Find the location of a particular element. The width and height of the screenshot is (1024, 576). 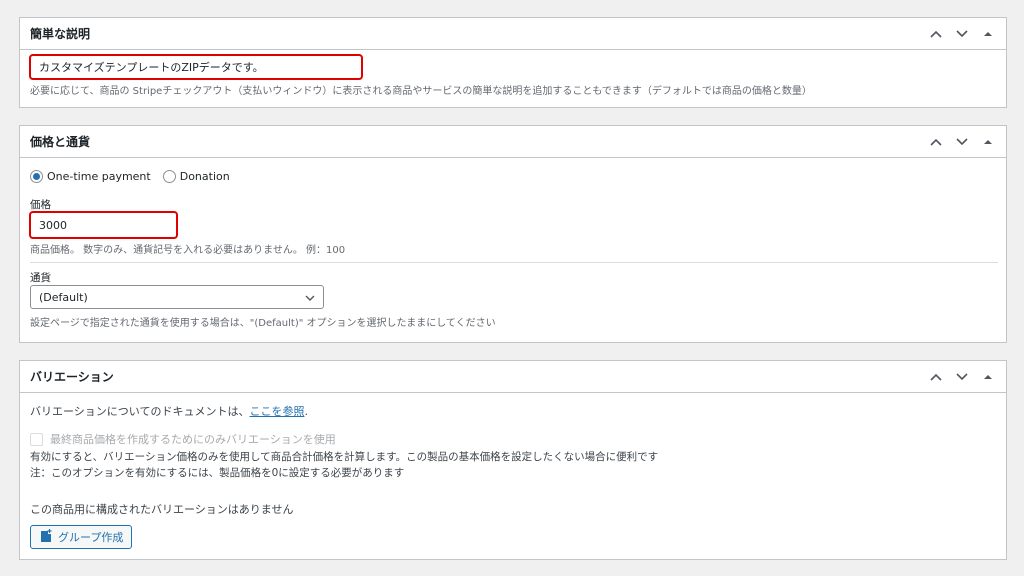

price-value: 3000 is located at coordinates (53, 225).